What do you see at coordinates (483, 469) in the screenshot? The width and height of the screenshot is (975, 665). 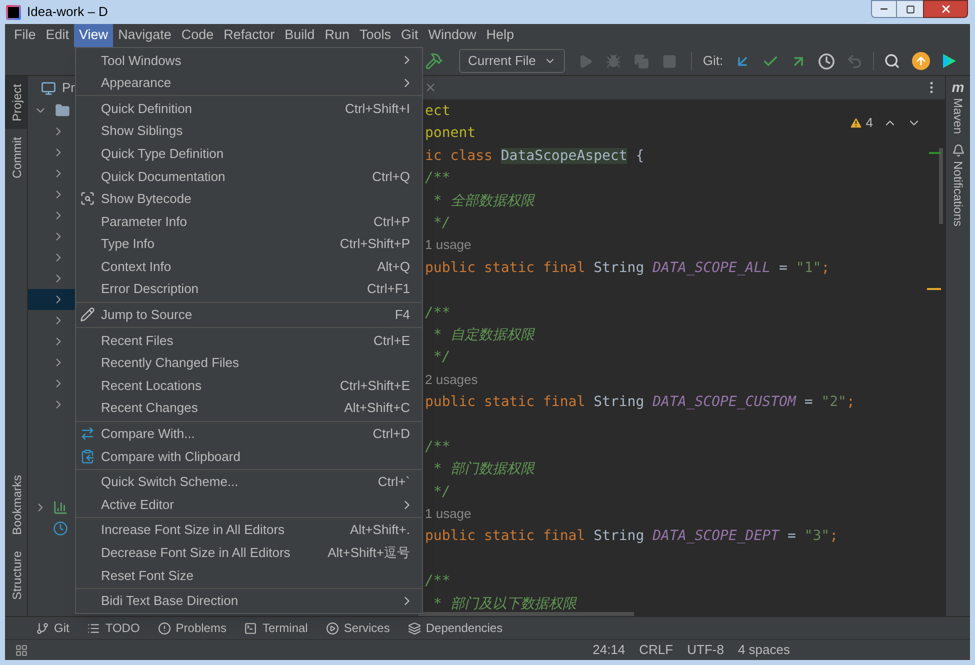 I see `code-comment: * 部门数据权限` at bounding box center [483, 469].